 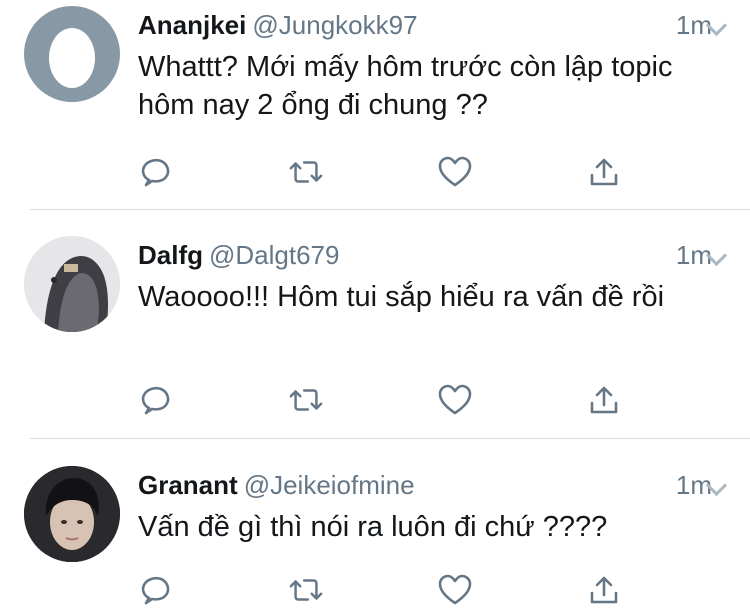 What do you see at coordinates (334, 25) in the screenshot?
I see `user-handle: @Jungkokk97` at bounding box center [334, 25].